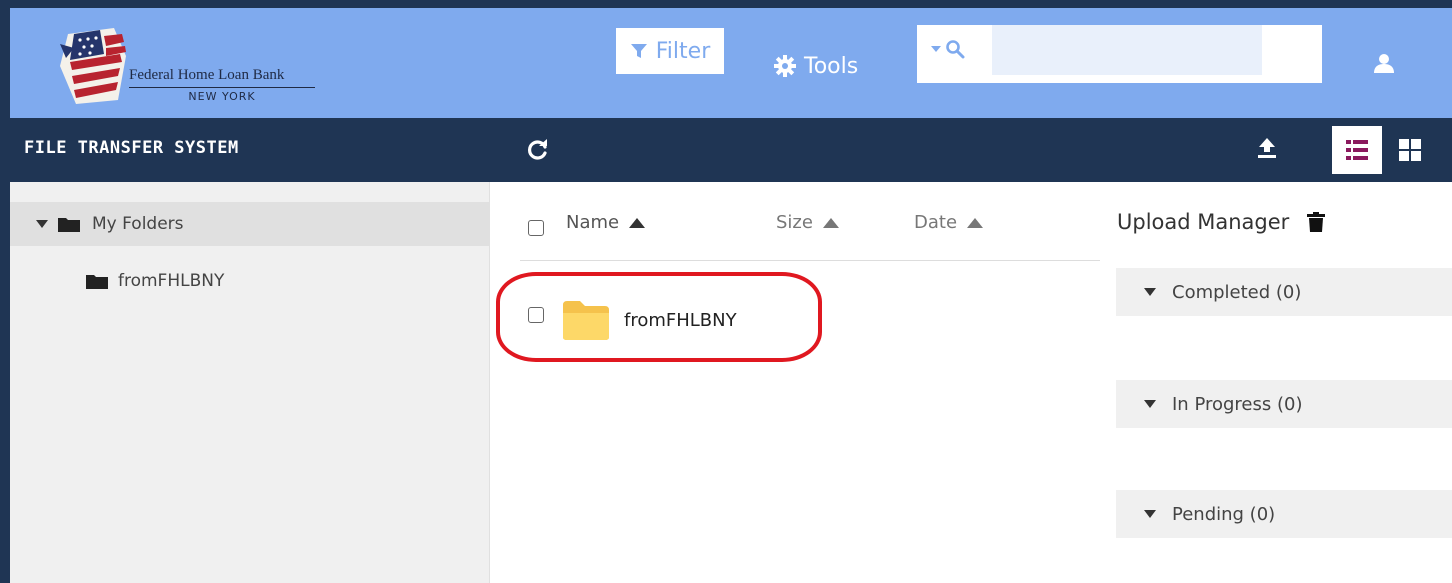 Image resolution: width=1452 pixels, height=583 pixels. I want to click on tools-label: Tools, so click(831, 66).